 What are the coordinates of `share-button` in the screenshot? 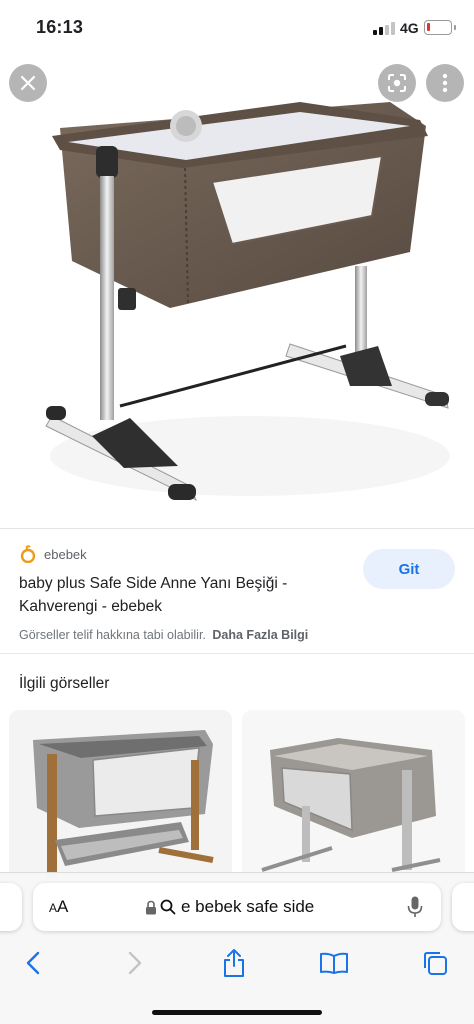 It's located at (234, 963).